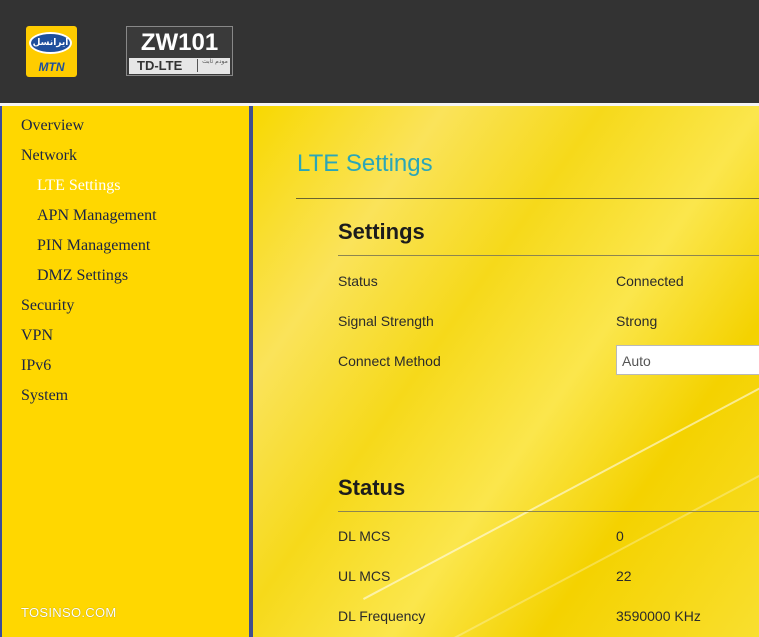 The image size is (759, 637). I want to click on mtn-irancell-logo: ایرانسل MTN, so click(51, 51).